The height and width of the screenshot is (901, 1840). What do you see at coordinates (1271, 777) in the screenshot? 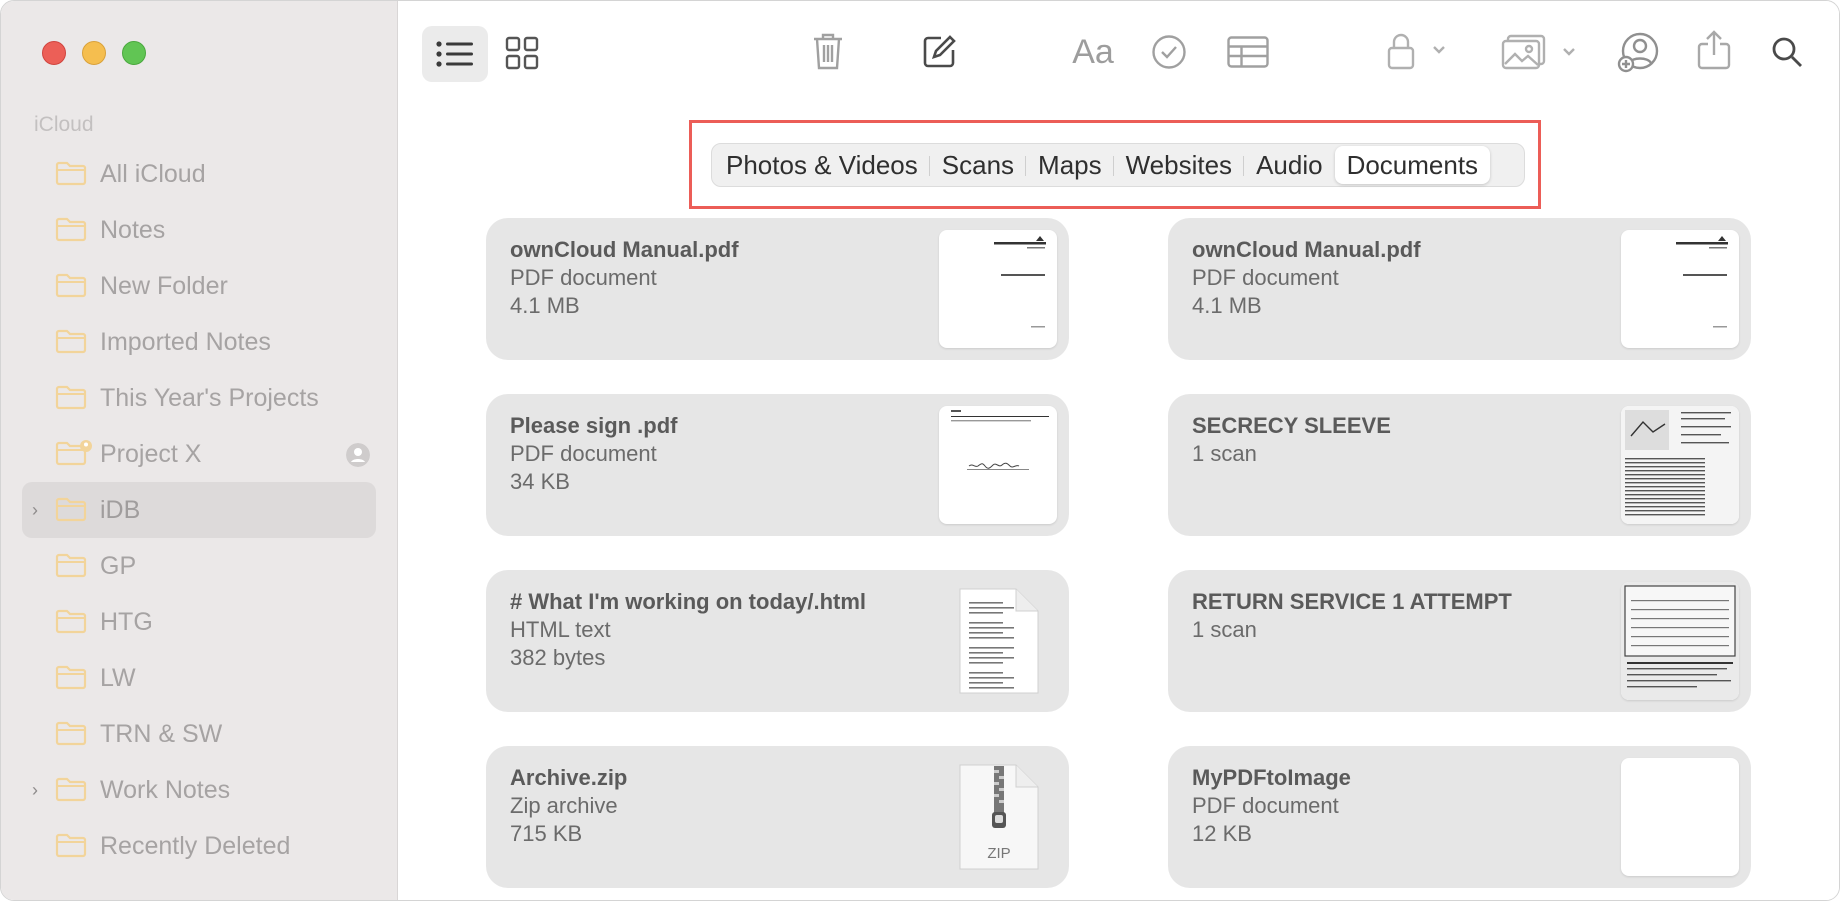
I see `attachment-title: MyPDFtoImage` at bounding box center [1271, 777].